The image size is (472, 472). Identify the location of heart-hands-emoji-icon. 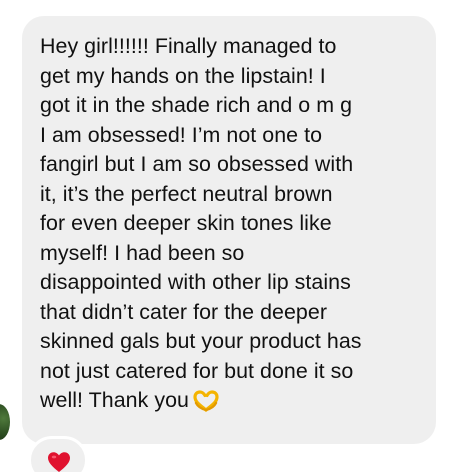
(206, 401).